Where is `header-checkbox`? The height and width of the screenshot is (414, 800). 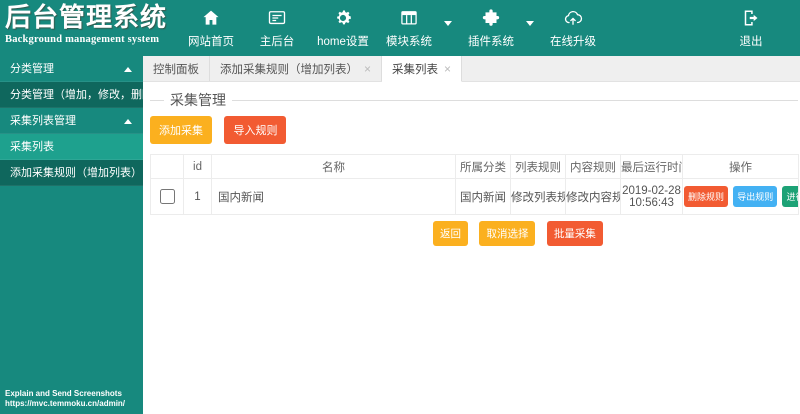 header-checkbox is located at coordinates (167, 166).